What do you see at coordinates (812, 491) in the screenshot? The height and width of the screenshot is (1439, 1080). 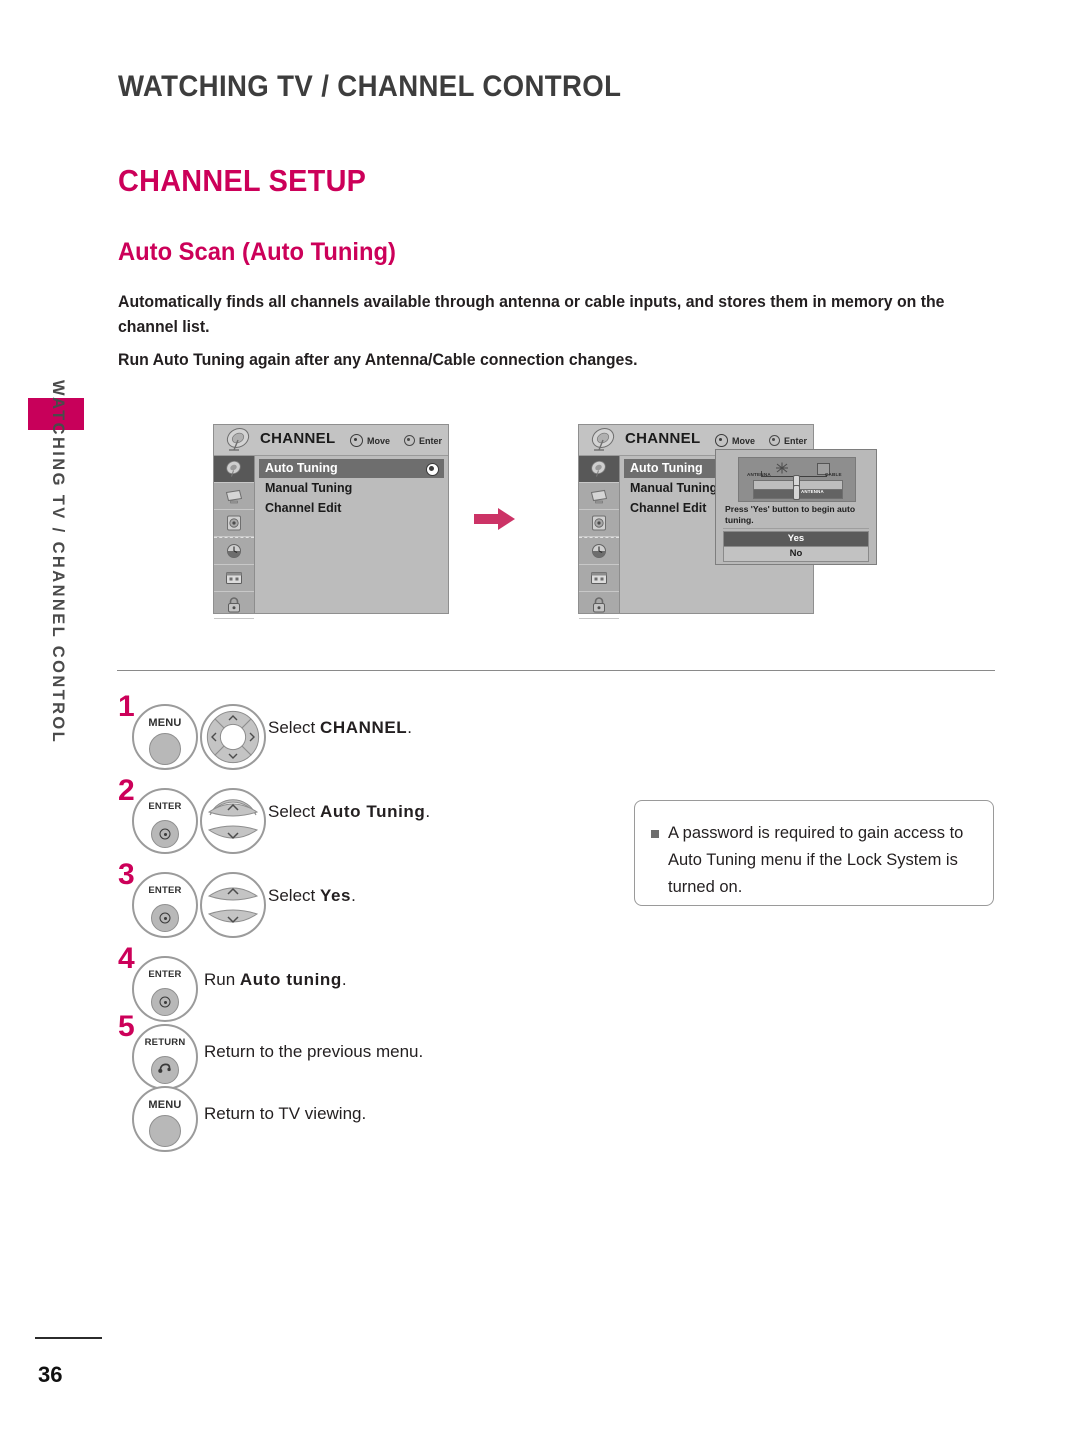 I see `diagram-label-selected-source: ANTENNA` at bounding box center [812, 491].